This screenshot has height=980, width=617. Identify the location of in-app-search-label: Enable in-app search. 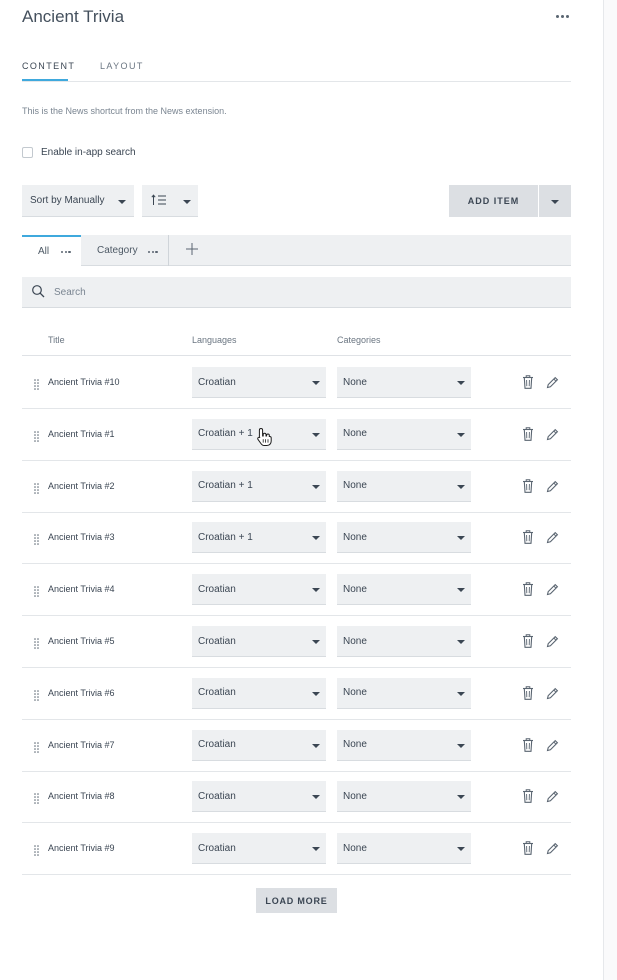
(88, 152).